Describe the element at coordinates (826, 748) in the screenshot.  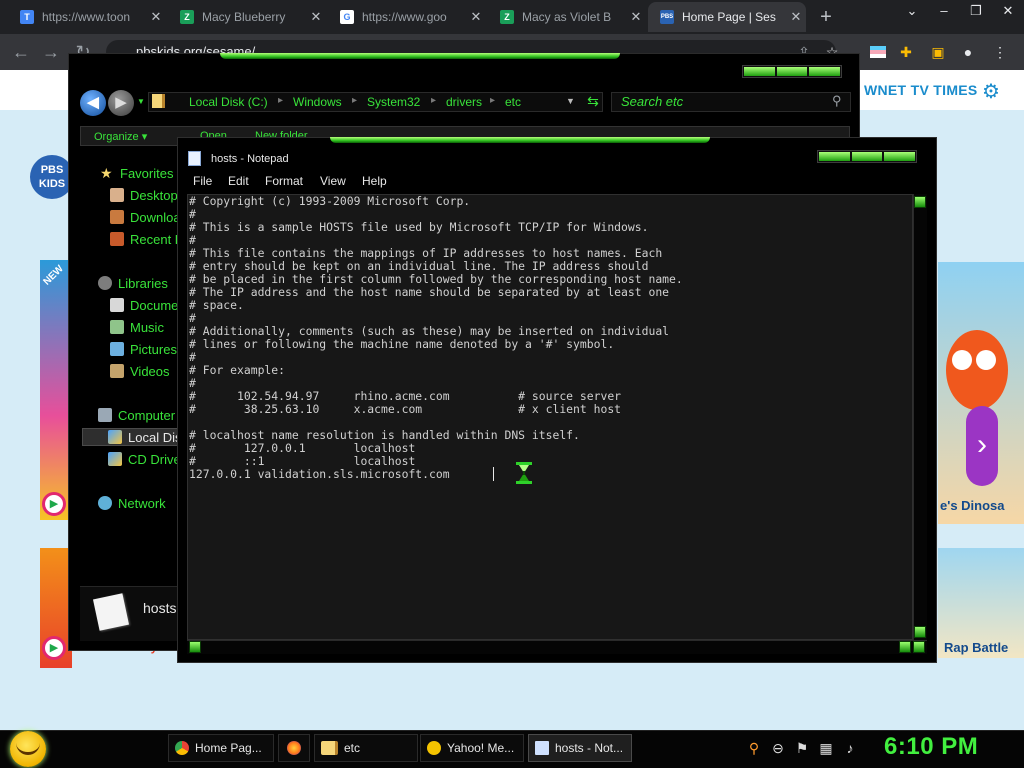
I see `network-tray-icon: ▦` at that location.